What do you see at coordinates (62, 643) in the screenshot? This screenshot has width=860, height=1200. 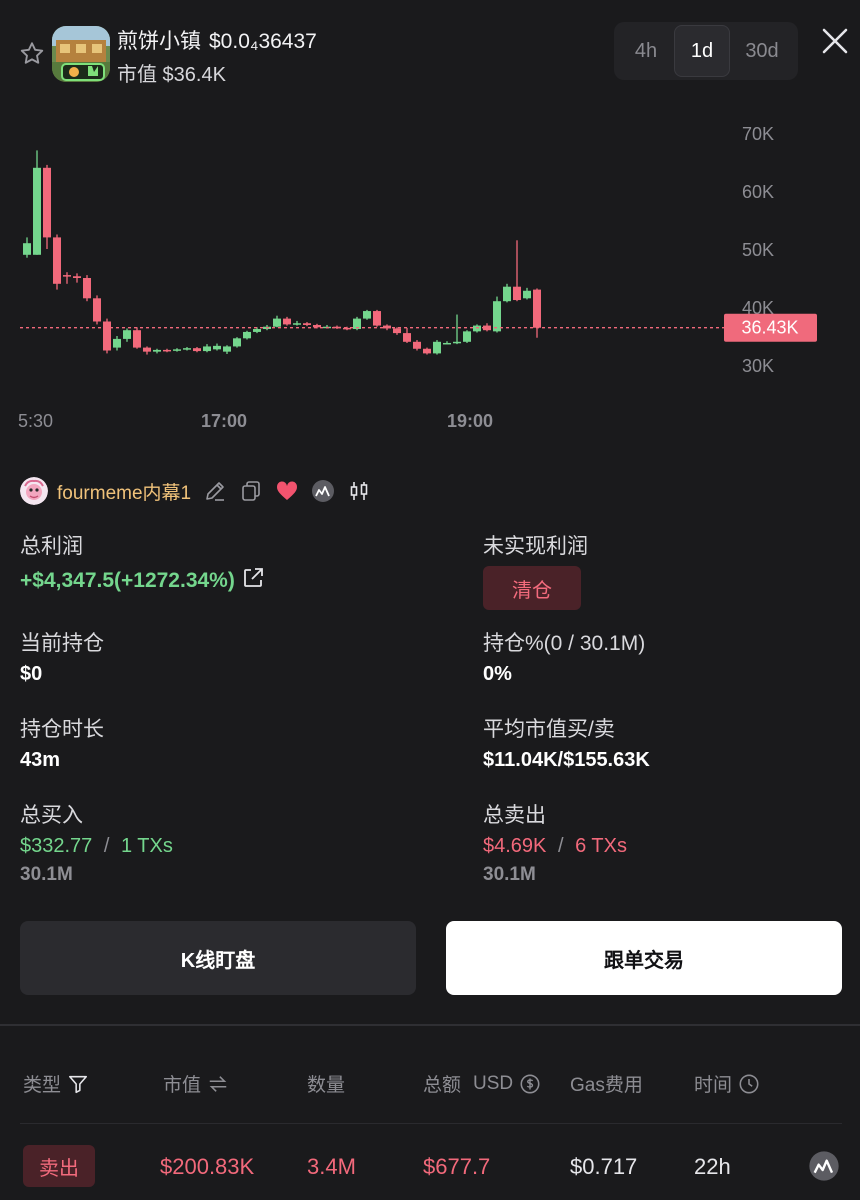 I see `current-holding-label: 当前持仓` at bounding box center [62, 643].